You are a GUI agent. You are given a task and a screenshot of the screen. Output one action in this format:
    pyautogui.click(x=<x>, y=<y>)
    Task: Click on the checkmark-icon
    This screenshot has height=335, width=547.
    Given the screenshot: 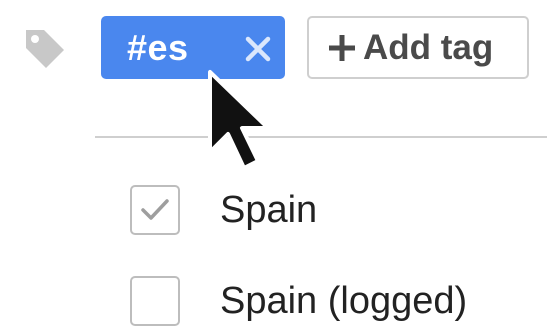 What is the action you would take?
    pyautogui.click(x=155, y=209)
    